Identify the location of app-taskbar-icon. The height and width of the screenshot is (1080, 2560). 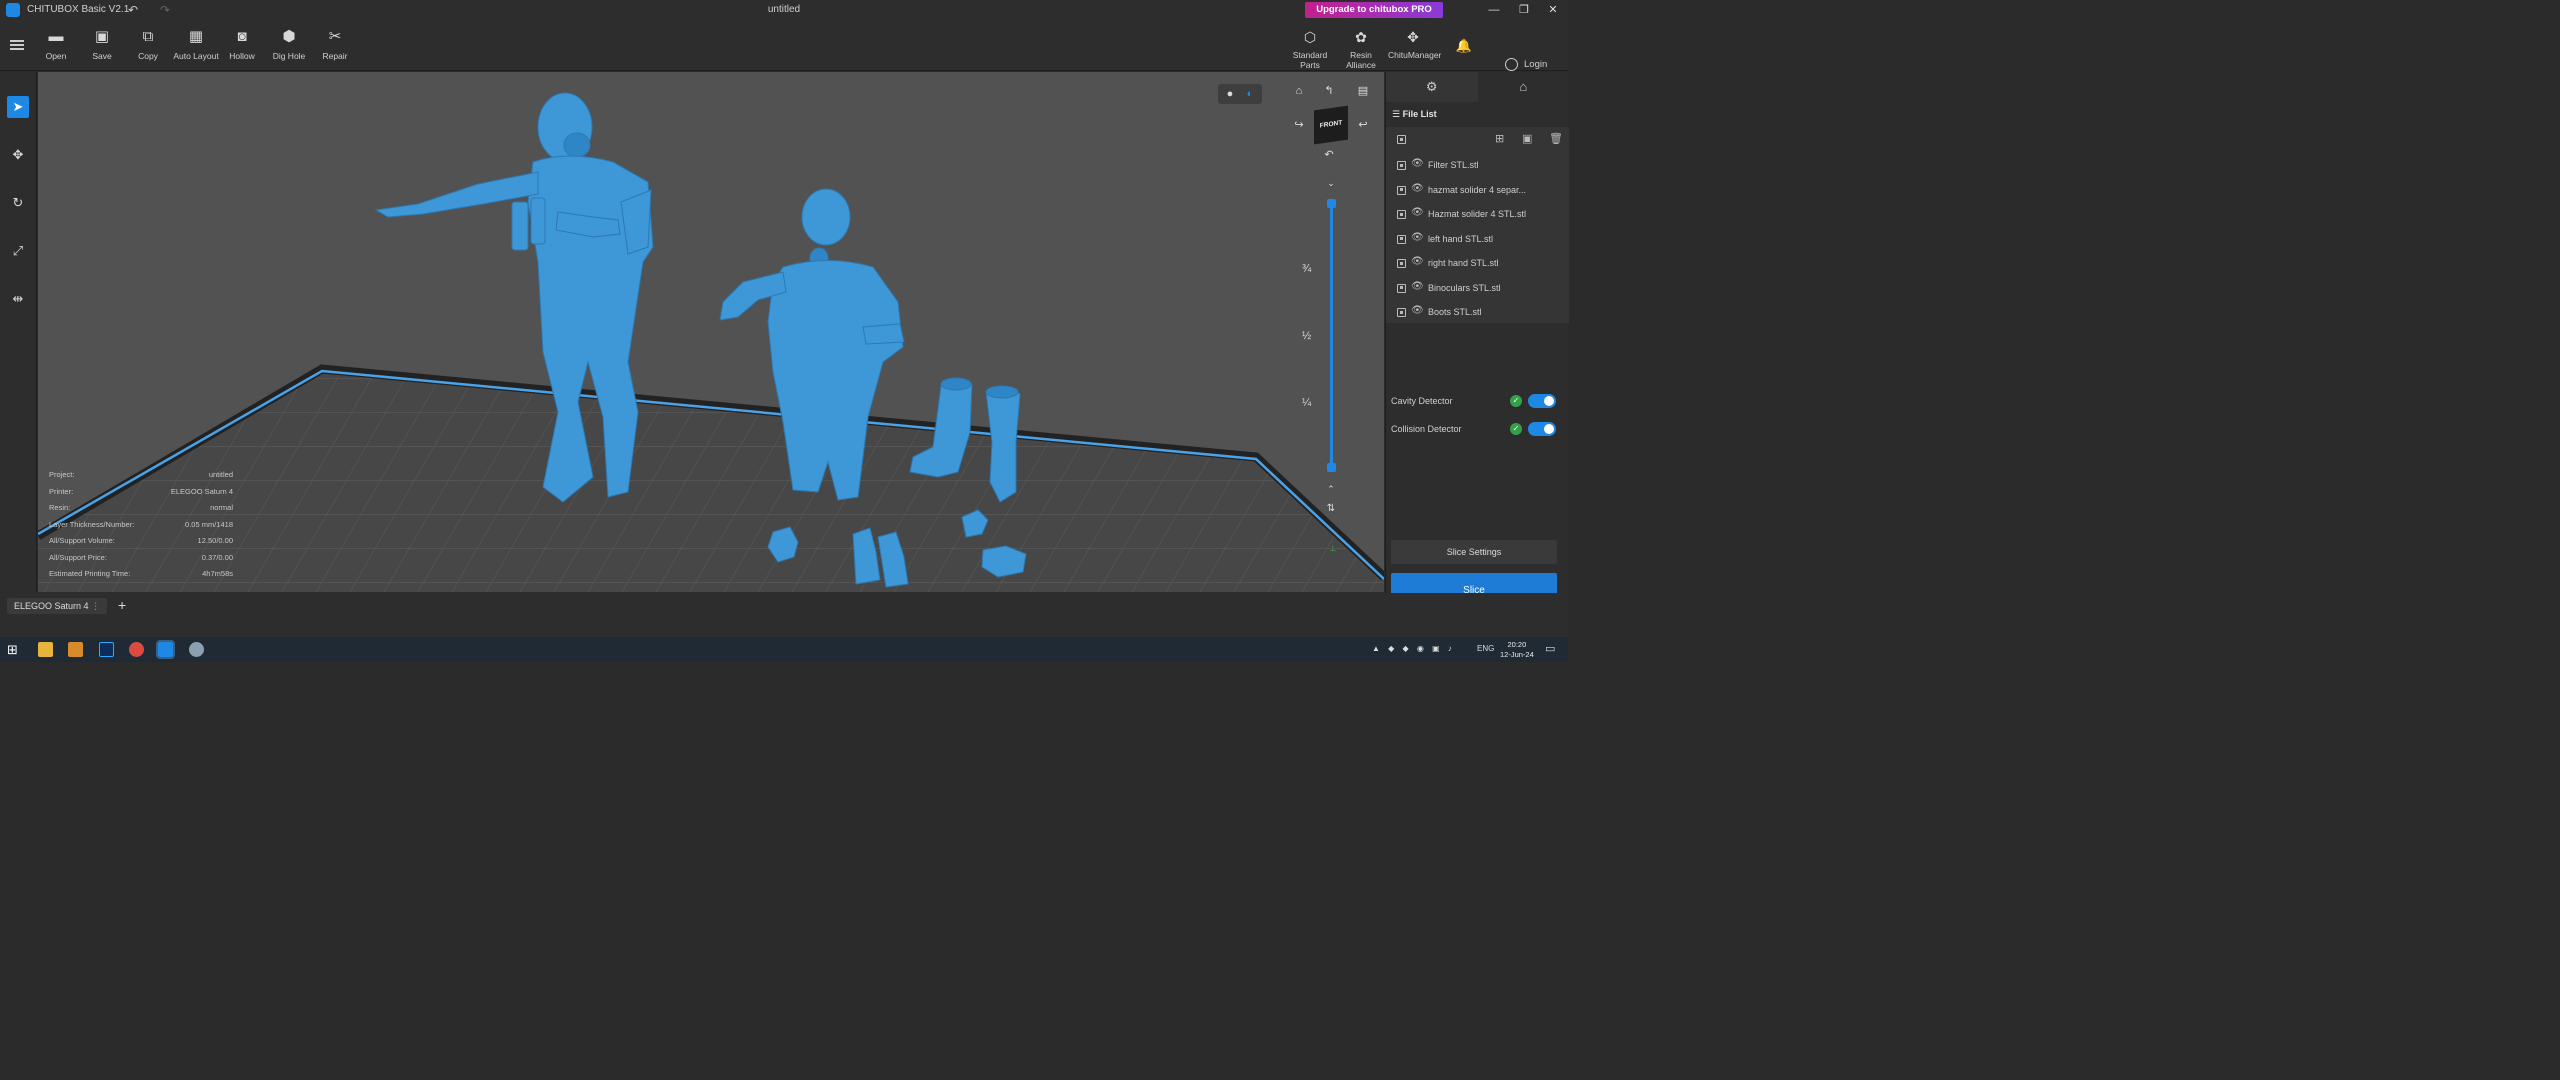
(196, 649).